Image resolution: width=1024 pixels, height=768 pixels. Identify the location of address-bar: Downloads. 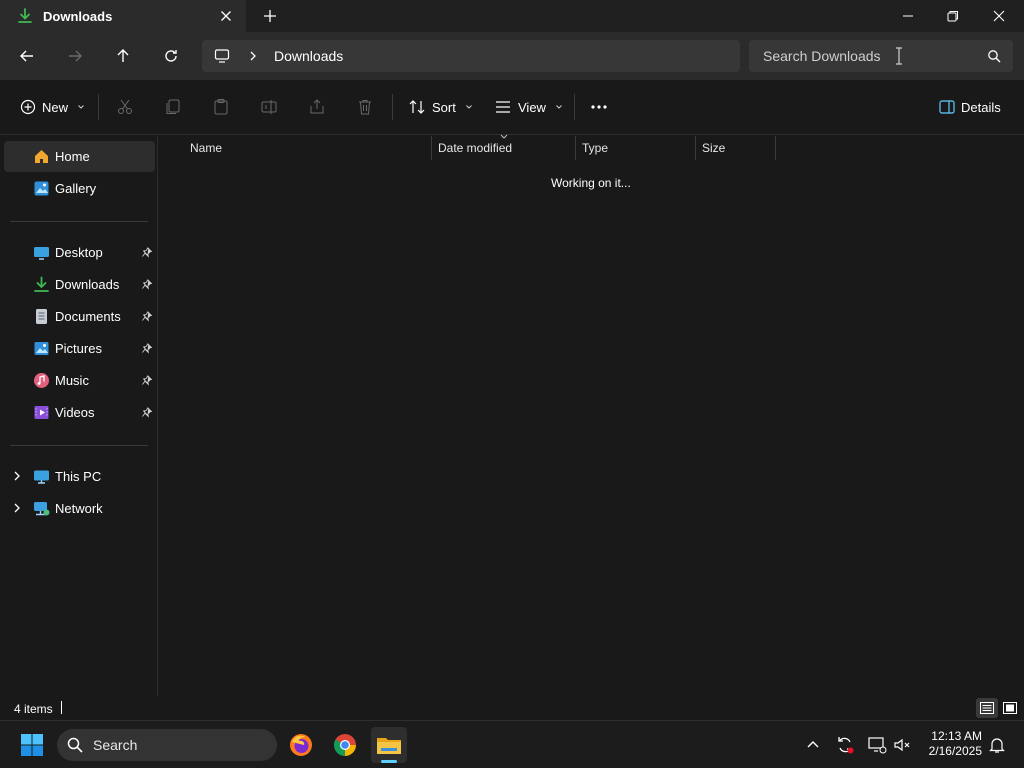
(471, 56).